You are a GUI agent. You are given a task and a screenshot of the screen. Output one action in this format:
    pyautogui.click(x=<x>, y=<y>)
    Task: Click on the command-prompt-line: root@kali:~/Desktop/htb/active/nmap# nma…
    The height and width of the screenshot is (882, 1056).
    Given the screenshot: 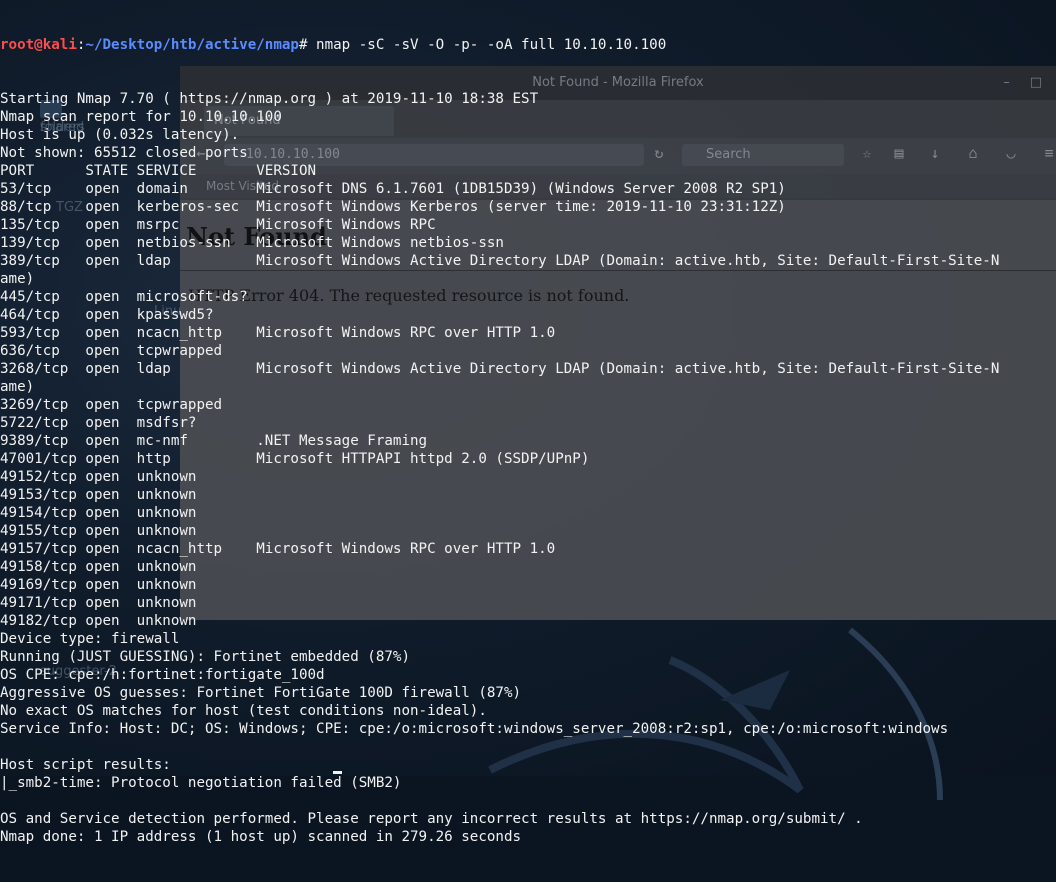 What is the action you would take?
    pyautogui.click(x=528, y=45)
    